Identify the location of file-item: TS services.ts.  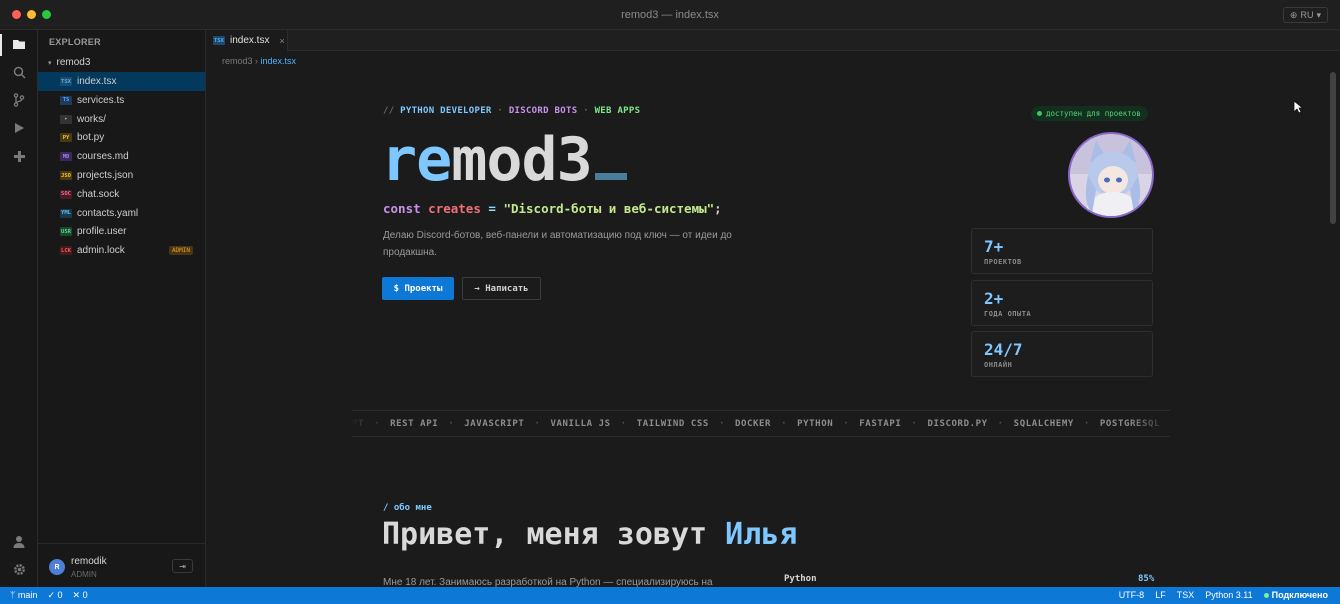
(121, 100).